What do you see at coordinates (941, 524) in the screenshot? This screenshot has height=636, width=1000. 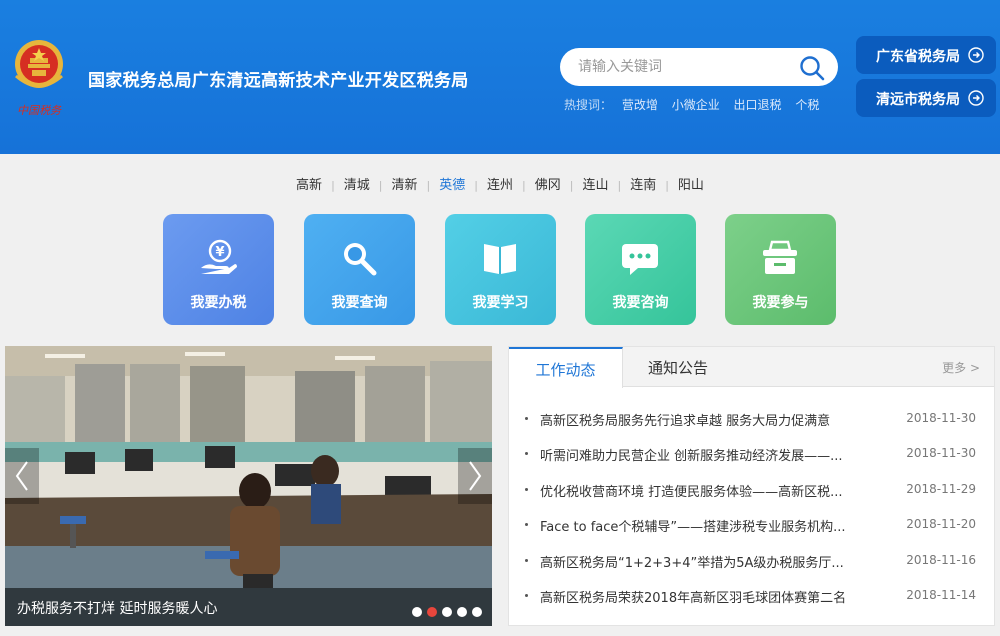 I see `news-date: 2018-11-20` at bounding box center [941, 524].